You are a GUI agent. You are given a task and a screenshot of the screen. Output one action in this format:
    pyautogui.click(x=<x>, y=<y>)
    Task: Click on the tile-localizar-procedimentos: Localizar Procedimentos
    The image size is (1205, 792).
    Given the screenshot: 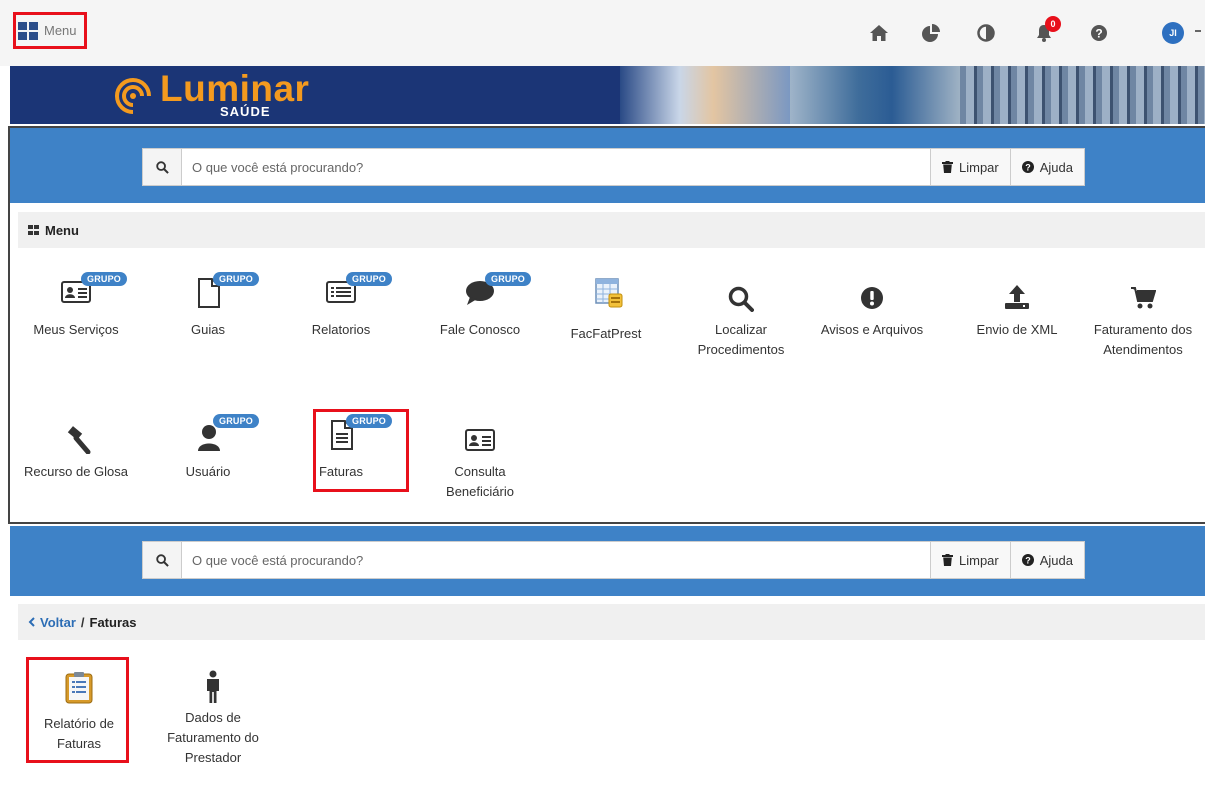 What is the action you would take?
    pyautogui.click(x=741, y=318)
    